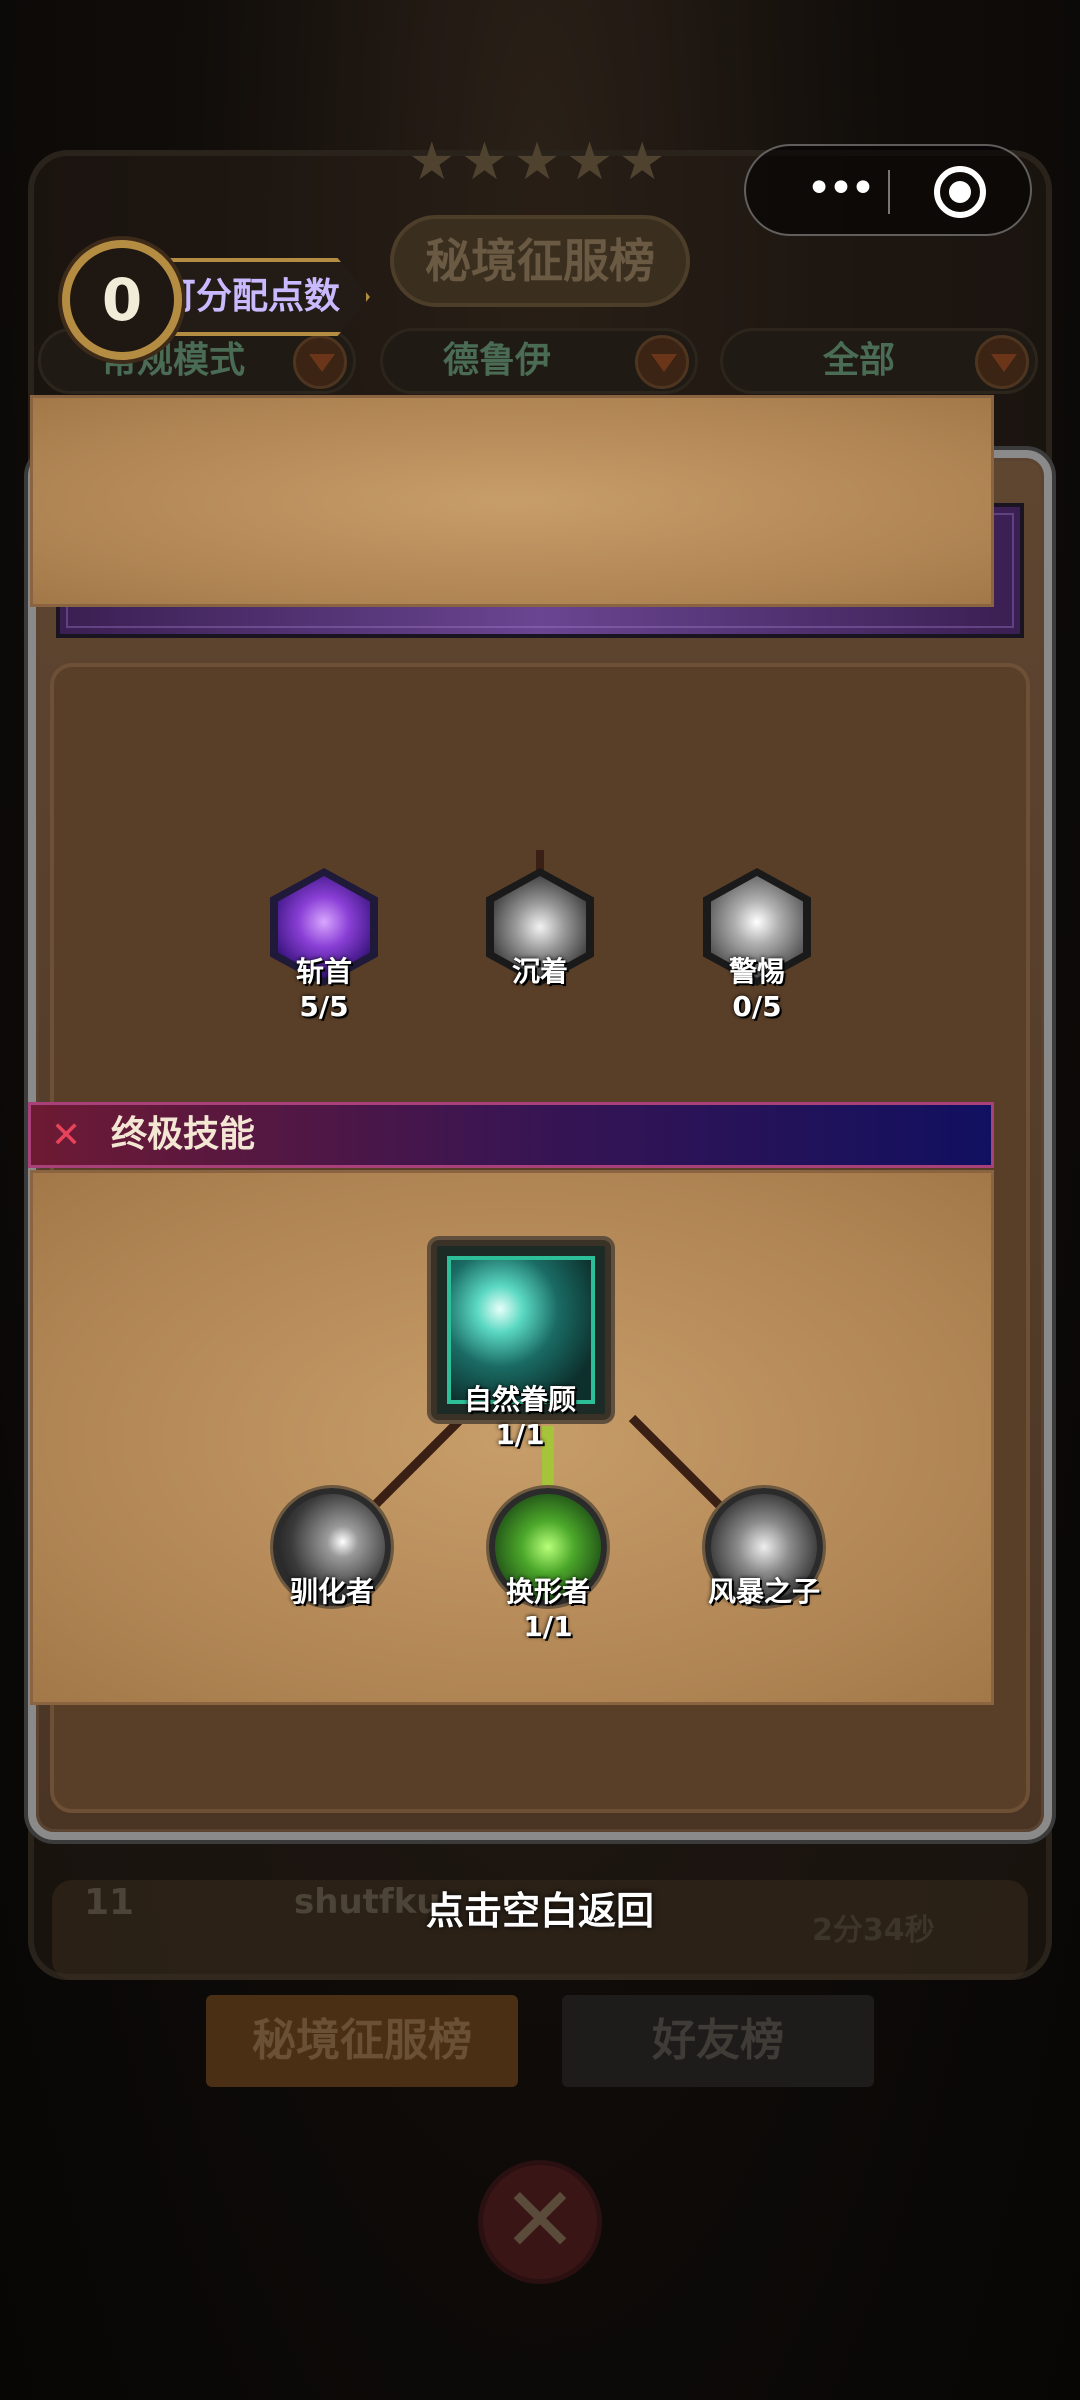 The width and height of the screenshot is (1080, 2400). What do you see at coordinates (250, 296) in the screenshot?
I see `available-points-label: 可分配点数` at bounding box center [250, 296].